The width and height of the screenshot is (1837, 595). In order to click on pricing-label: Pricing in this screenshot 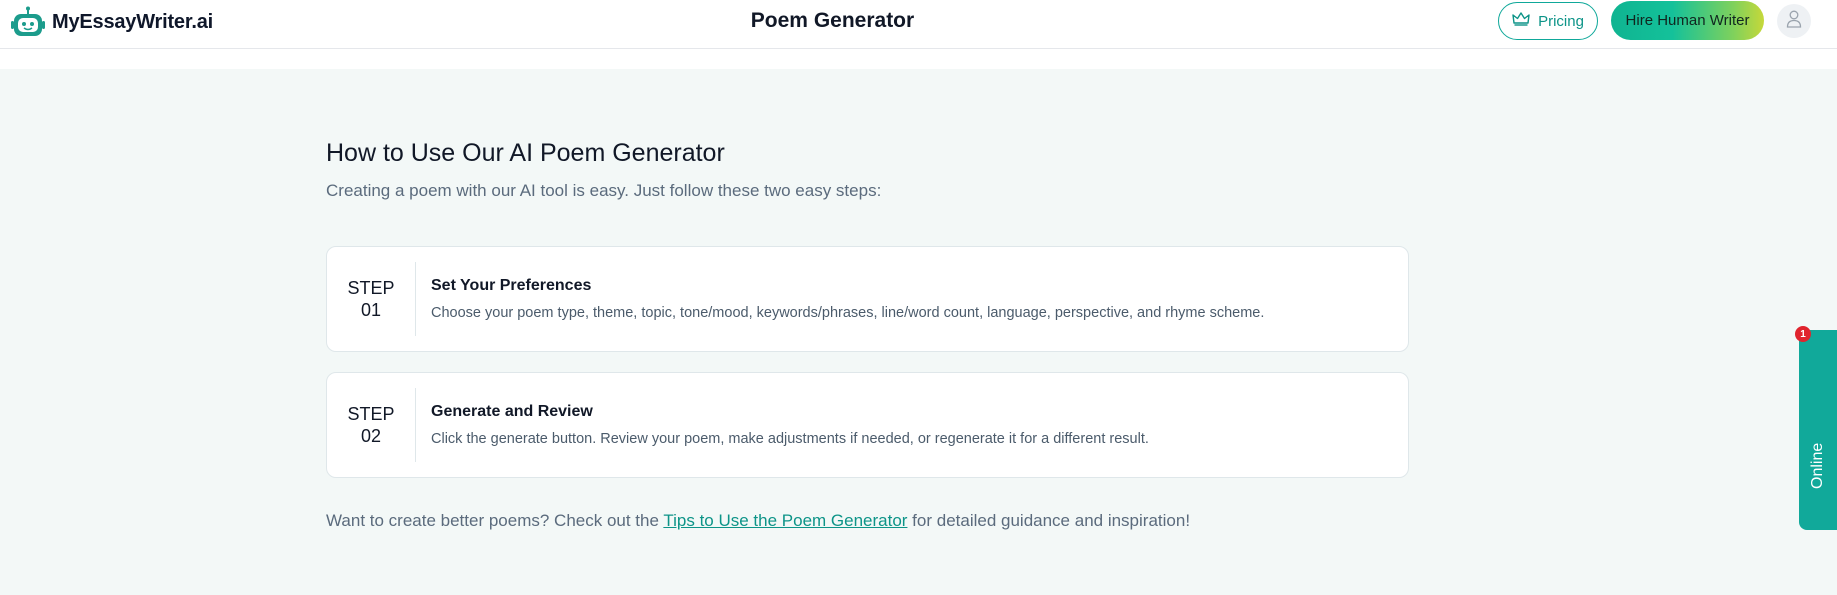, I will do `click(1561, 21)`.